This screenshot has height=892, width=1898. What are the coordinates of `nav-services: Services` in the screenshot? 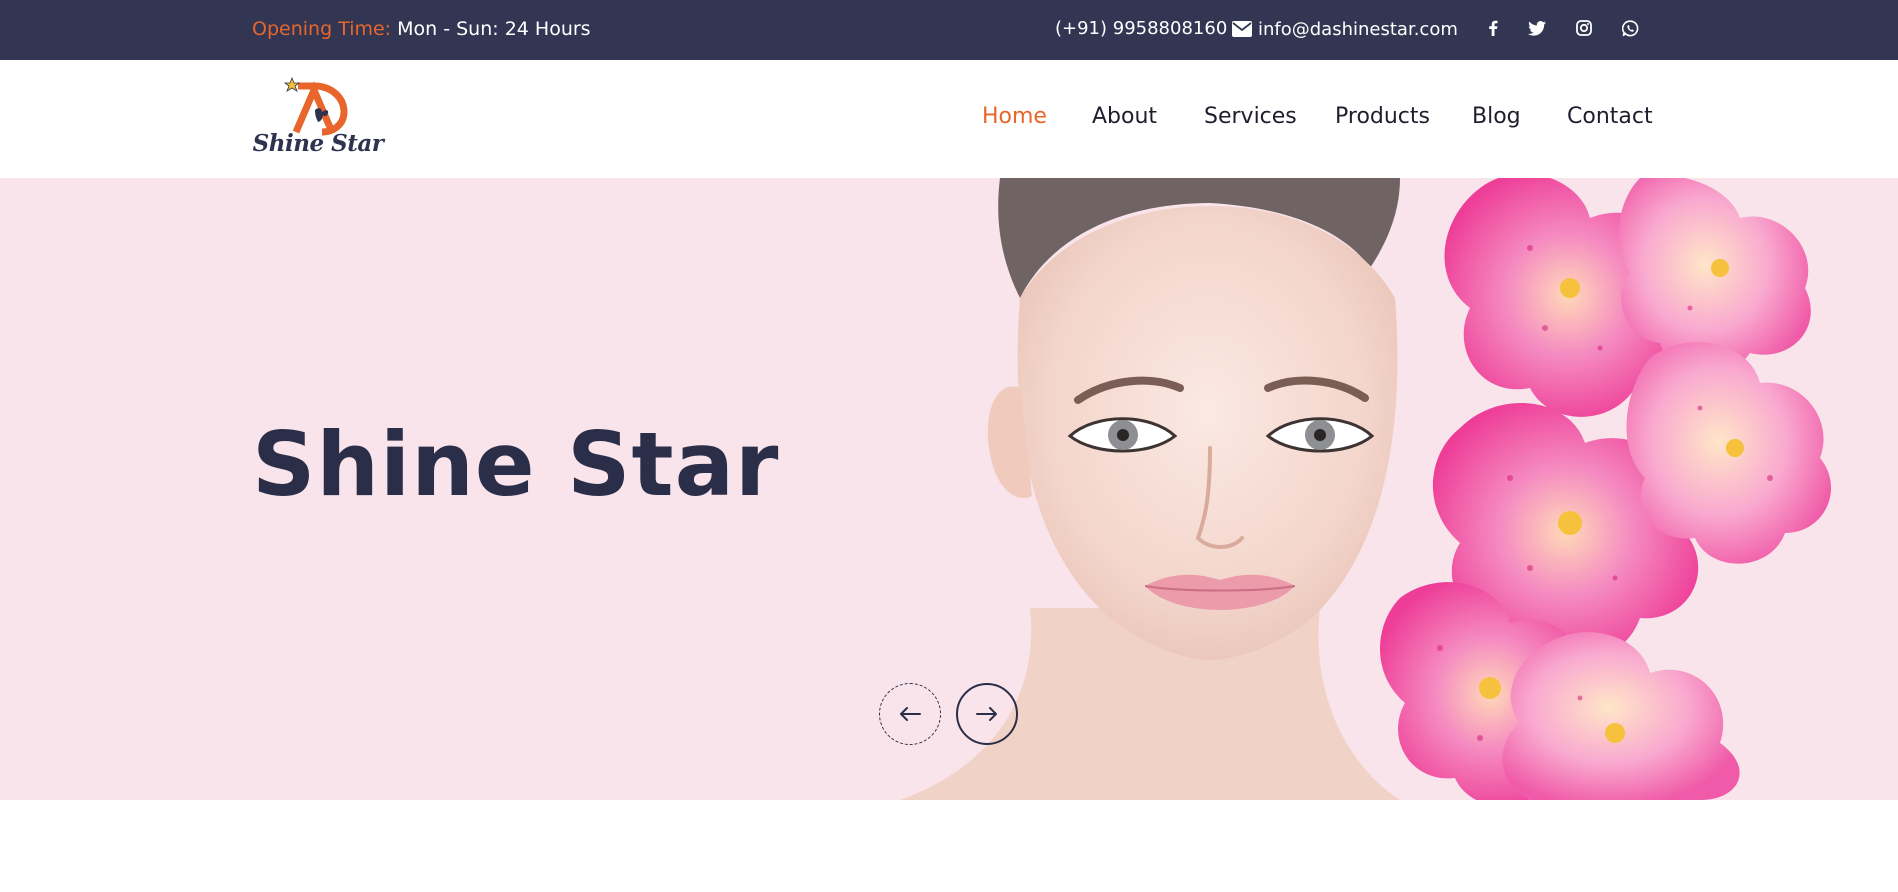 It's located at (1250, 117).